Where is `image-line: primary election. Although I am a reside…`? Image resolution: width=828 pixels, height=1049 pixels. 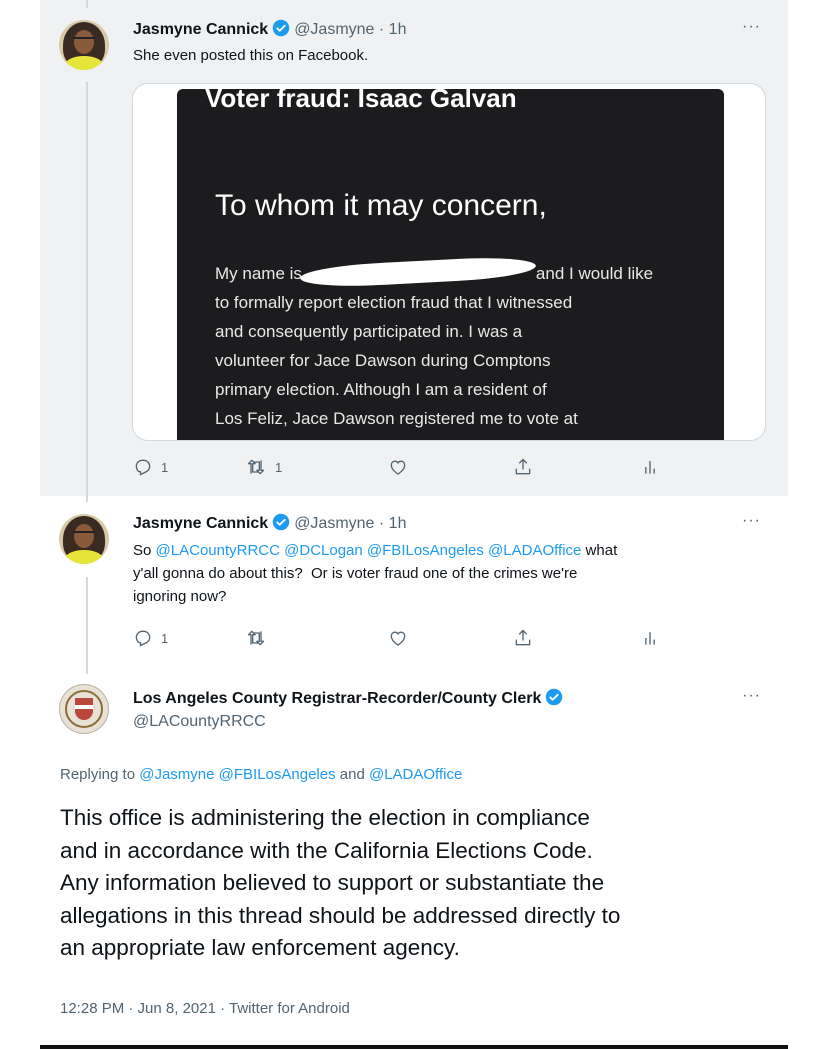 image-line: primary election. Although I am a reside… is located at coordinates (381, 389).